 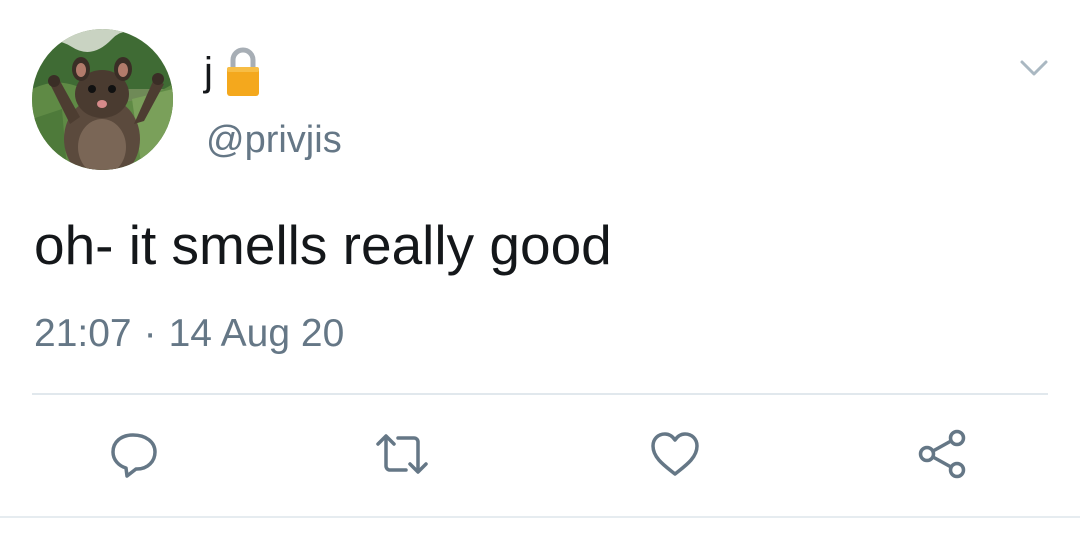 I want to click on retweet-icon, so click(x=402, y=454).